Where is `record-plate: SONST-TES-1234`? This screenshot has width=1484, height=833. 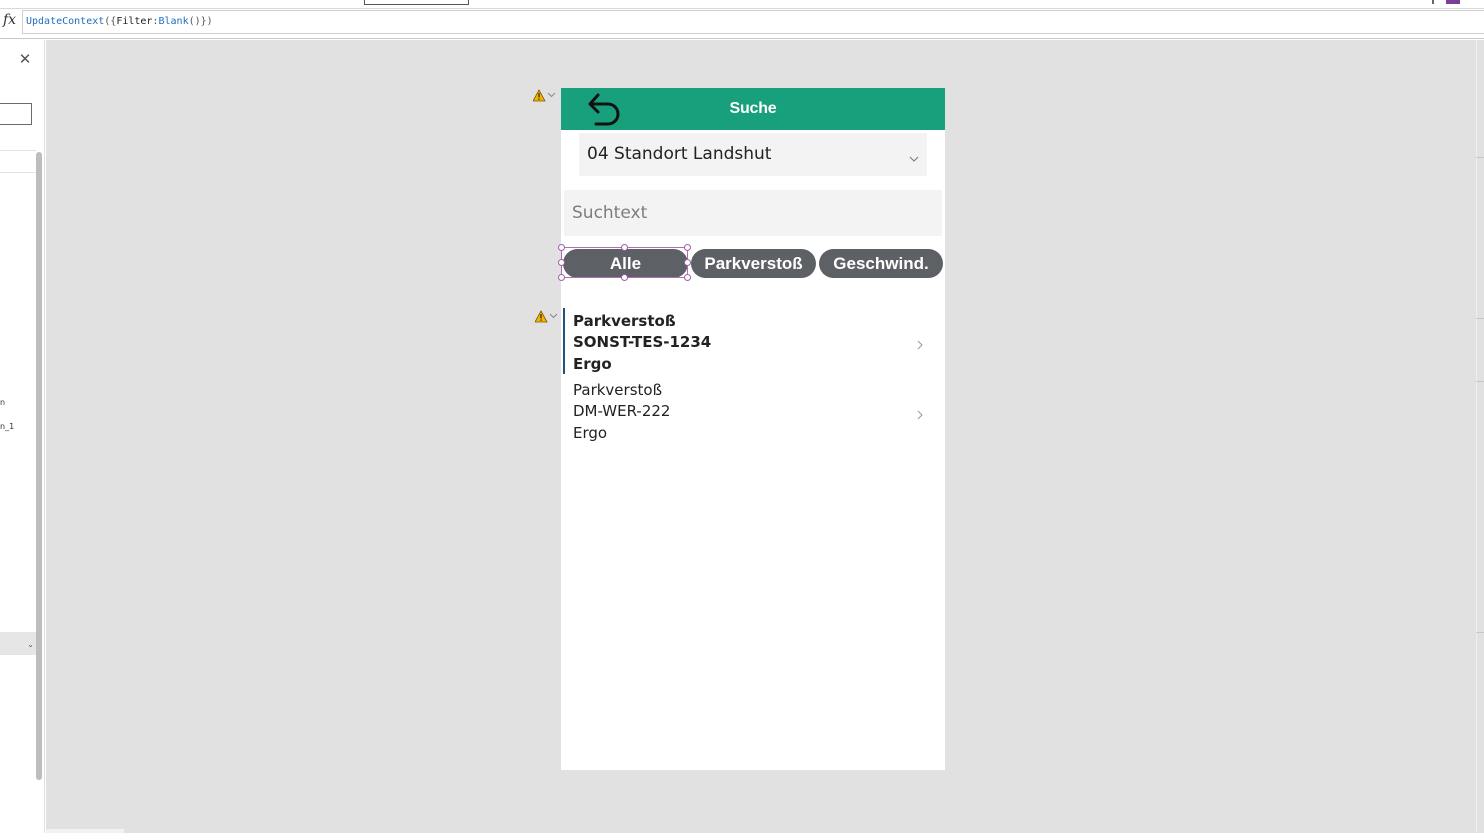 record-plate: SONST-TES-1234 is located at coordinates (642, 342).